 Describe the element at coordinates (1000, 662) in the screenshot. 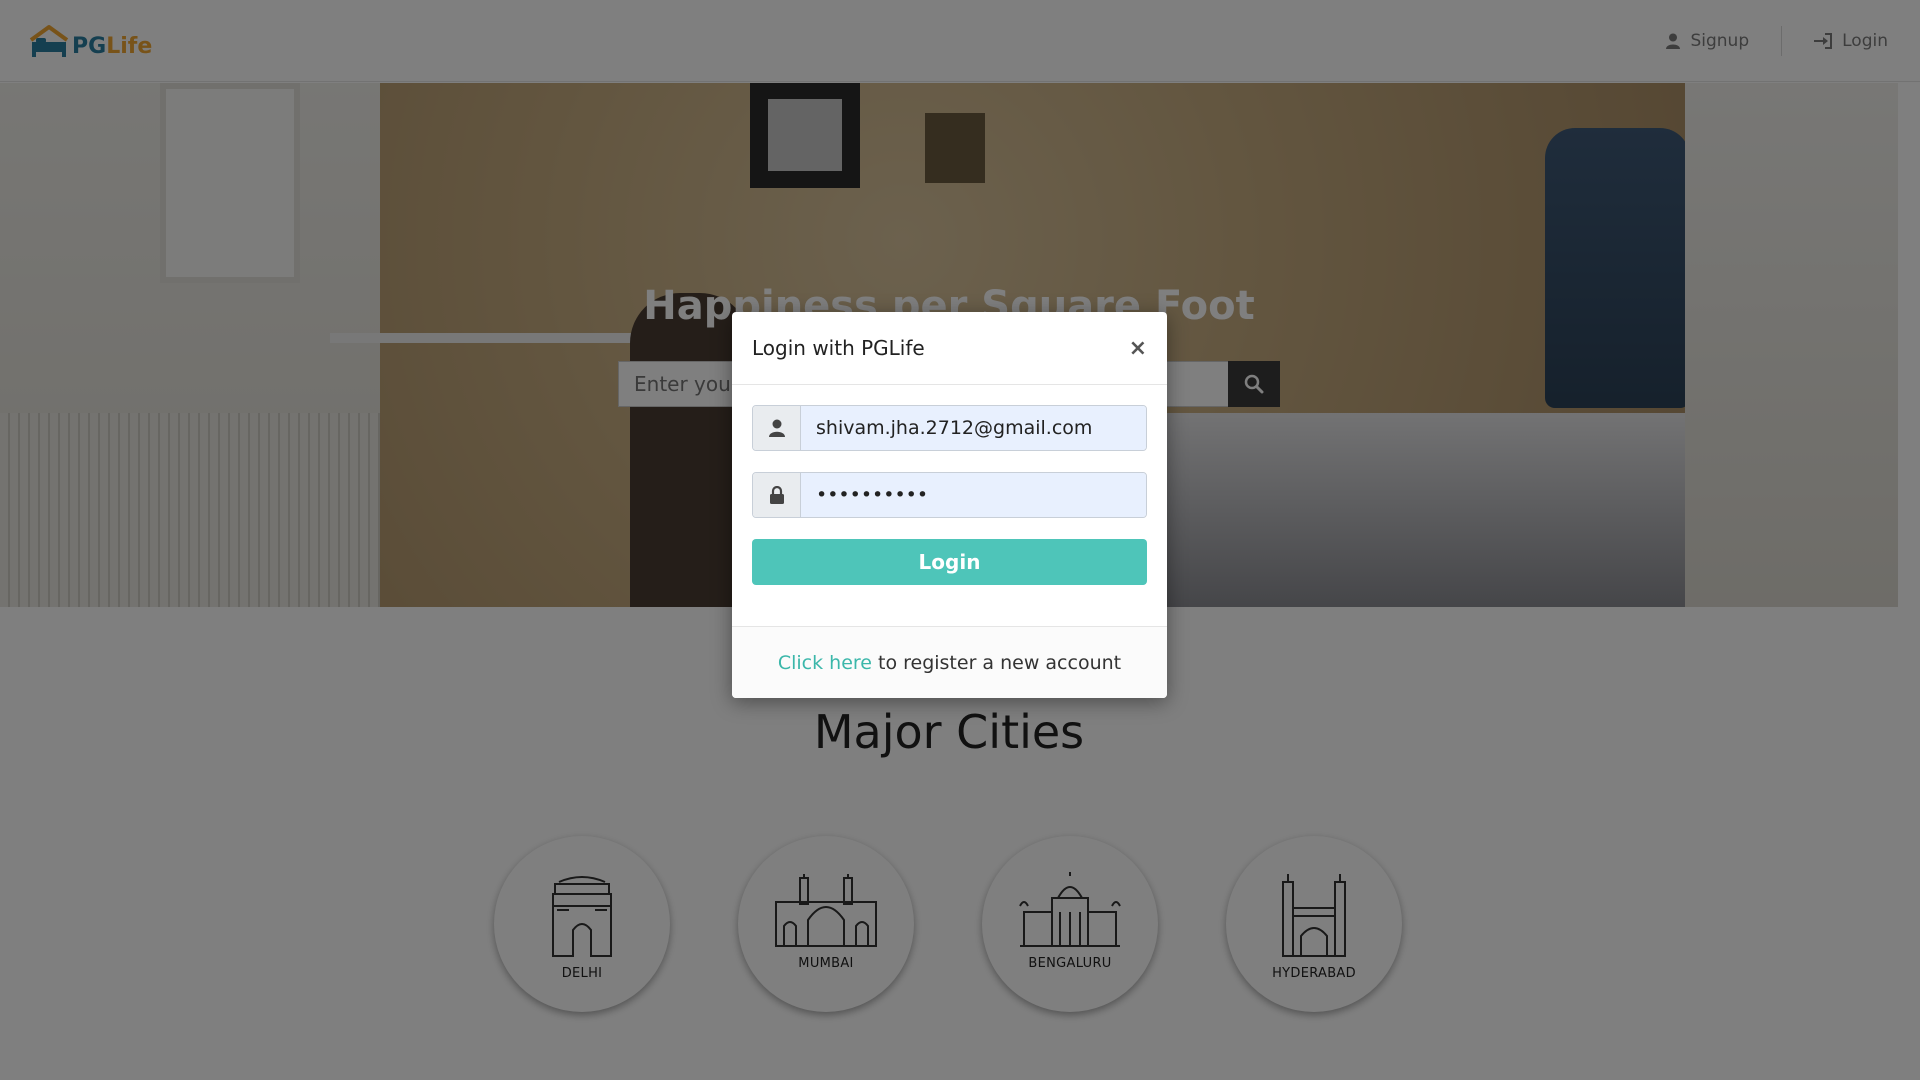

I see `register-text: to register a new account` at that location.